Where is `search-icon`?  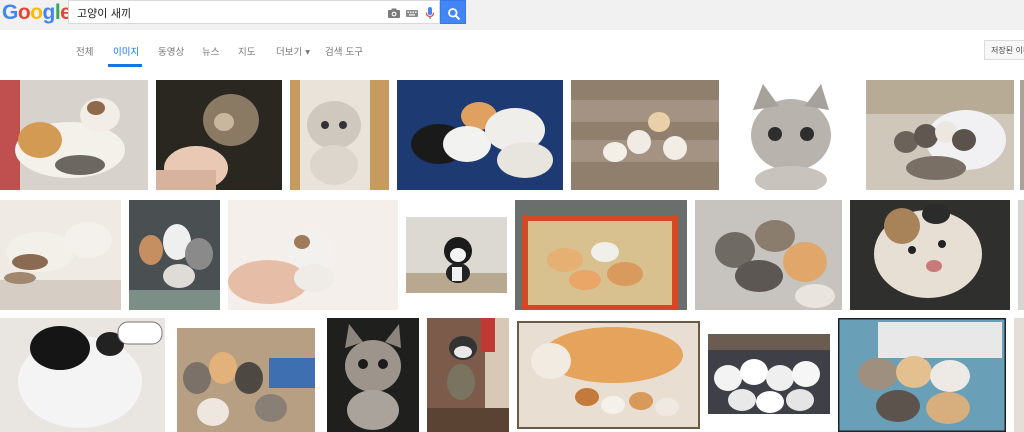 search-icon is located at coordinates (454, 13).